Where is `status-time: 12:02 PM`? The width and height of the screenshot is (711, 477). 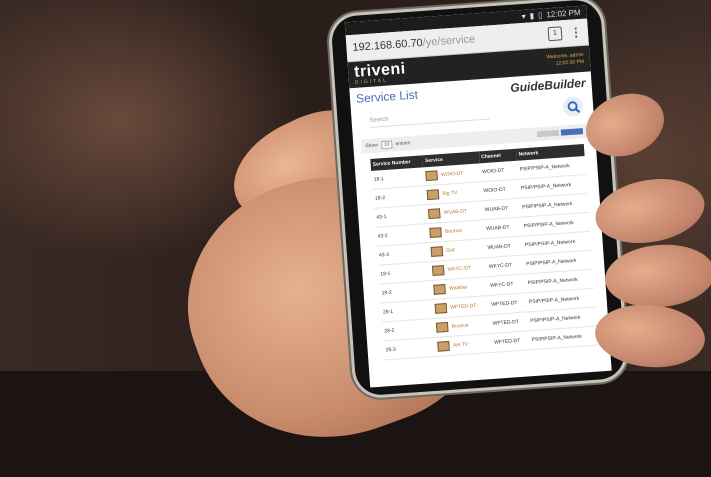 status-time: 12:02 PM is located at coordinates (563, 13).